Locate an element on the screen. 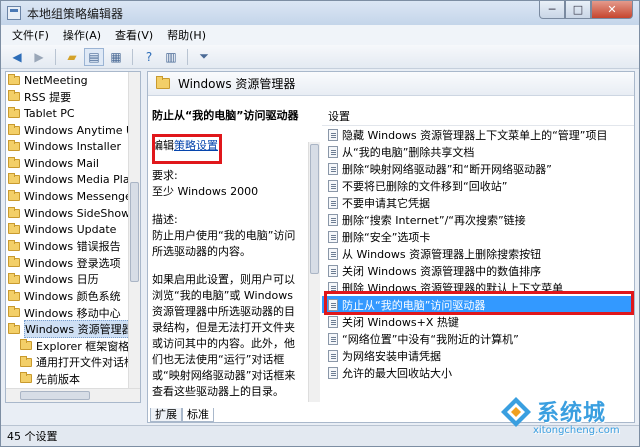 The height and width of the screenshot is (447, 640). setting-row: 删除“安全”选项卡 is located at coordinates (478, 236).